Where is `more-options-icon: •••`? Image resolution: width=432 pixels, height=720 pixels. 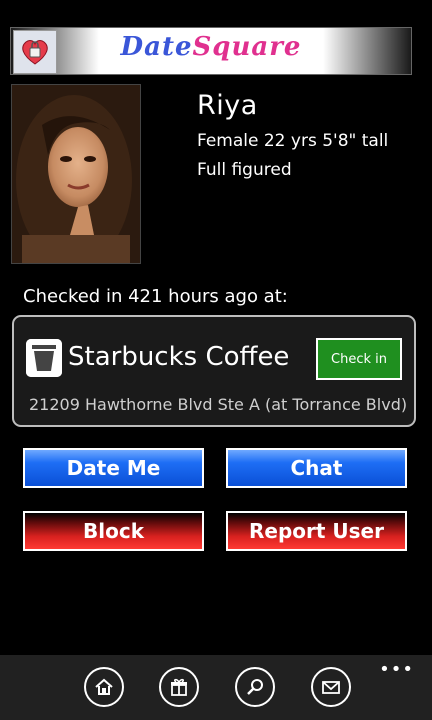 more-options-icon: ••• is located at coordinates (396, 669).